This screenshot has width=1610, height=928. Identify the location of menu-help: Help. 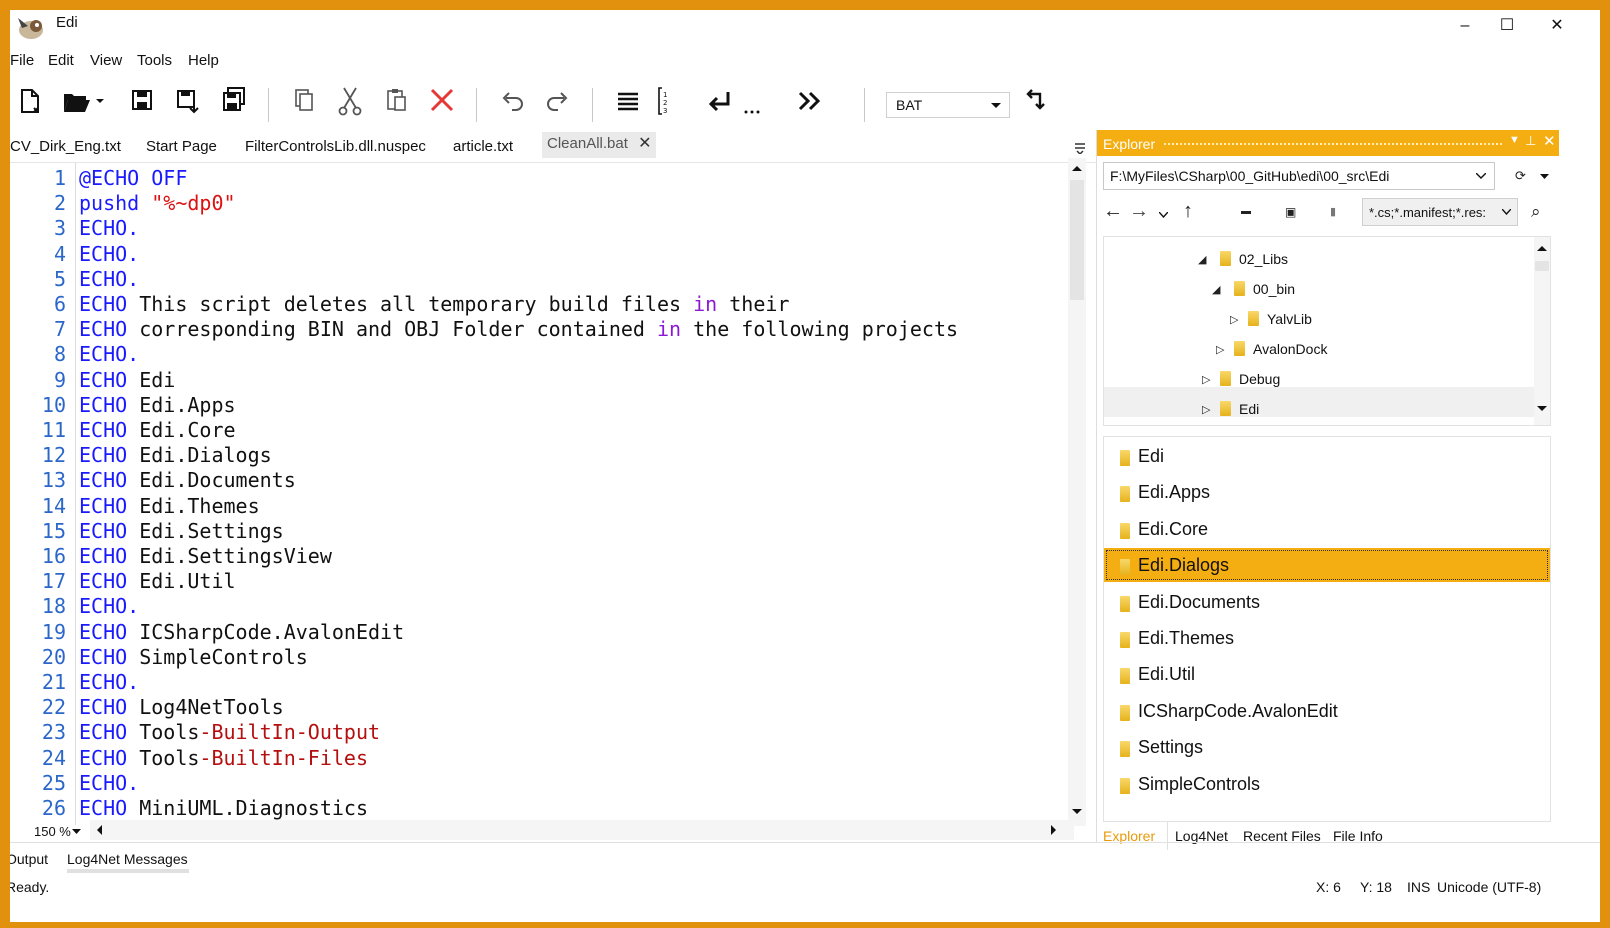
(203, 60).